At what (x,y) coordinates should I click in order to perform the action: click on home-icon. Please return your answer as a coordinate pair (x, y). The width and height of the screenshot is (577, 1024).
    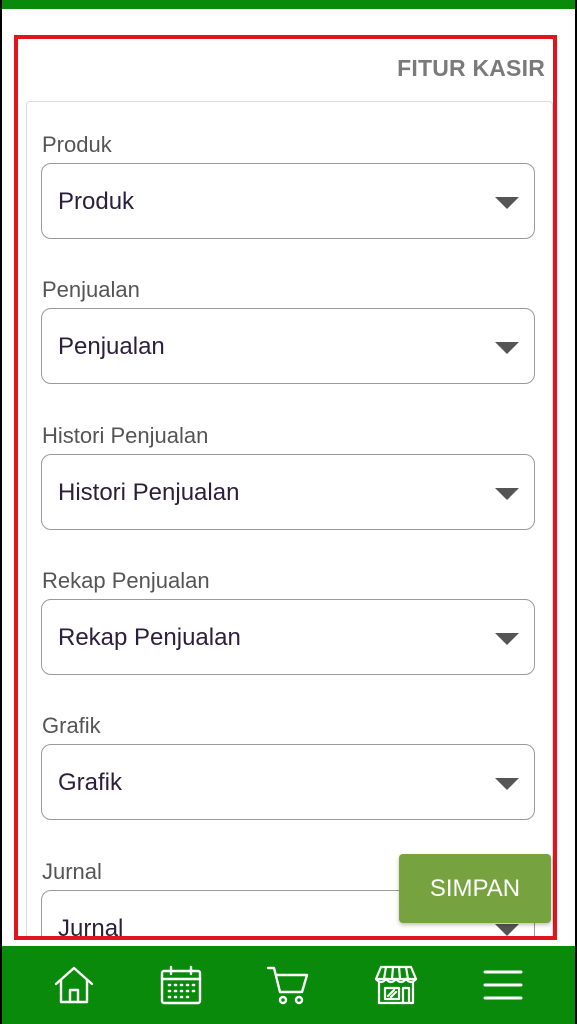
    Looking at the image, I should click on (73, 985).